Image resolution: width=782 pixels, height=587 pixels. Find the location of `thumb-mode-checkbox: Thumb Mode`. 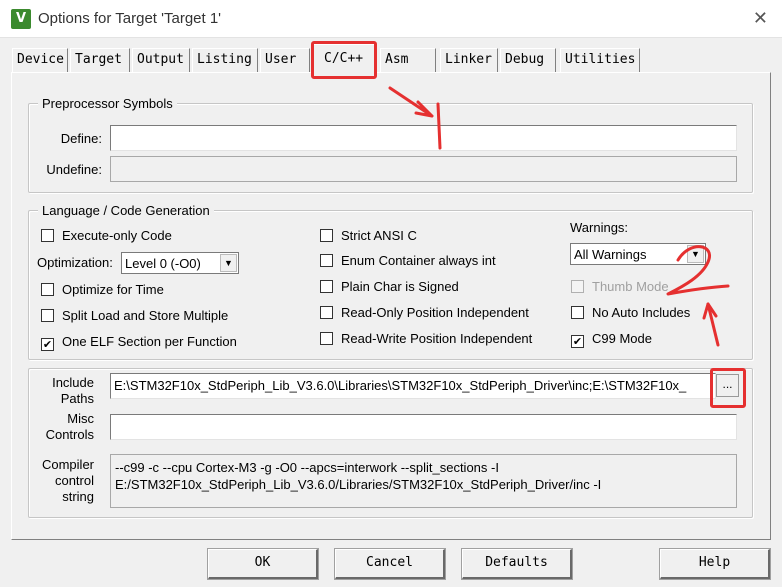

thumb-mode-checkbox: Thumb Mode is located at coordinates (620, 286).